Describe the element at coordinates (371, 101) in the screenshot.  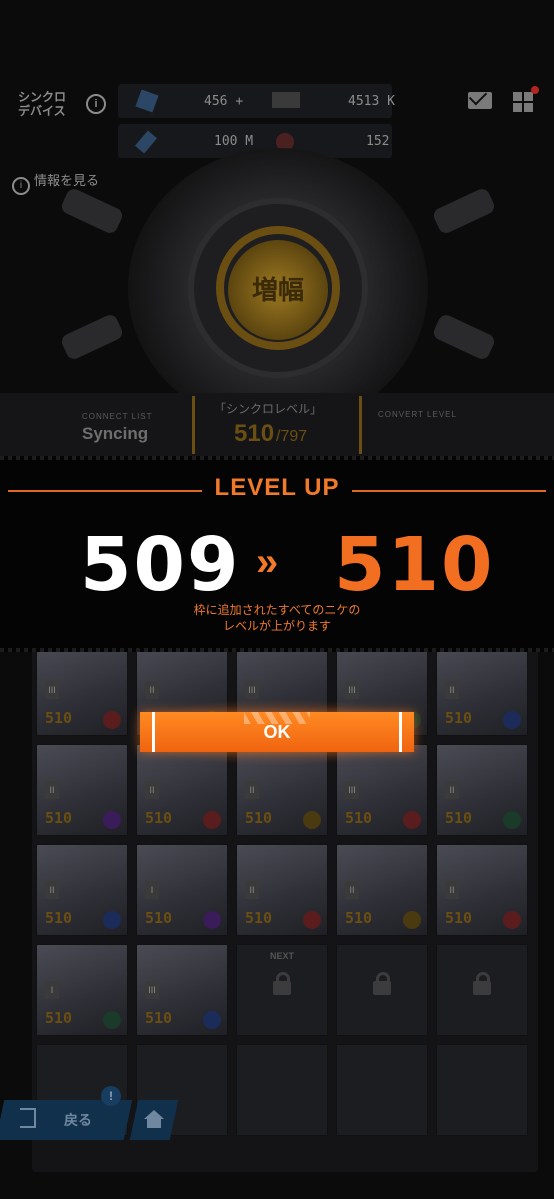
I see `credit-value: 4513 K` at that location.